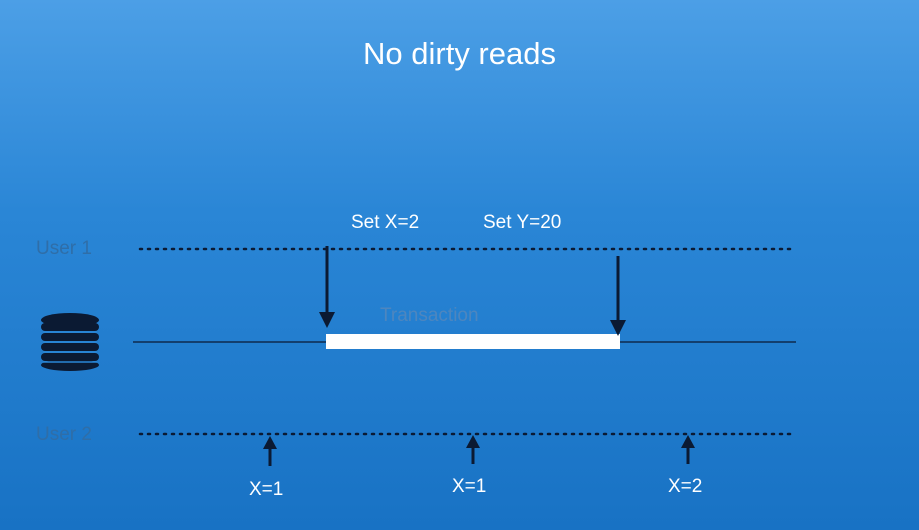  What do you see at coordinates (70, 342) in the screenshot?
I see `database-icon` at bounding box center [70, 342].